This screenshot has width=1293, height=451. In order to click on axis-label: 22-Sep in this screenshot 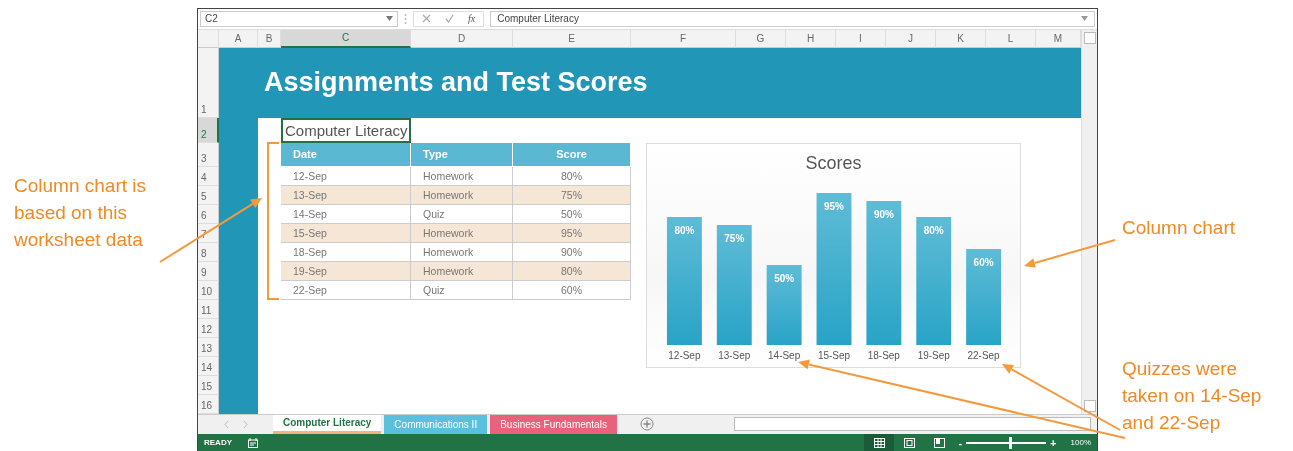, I will do `click(983, 355)`.